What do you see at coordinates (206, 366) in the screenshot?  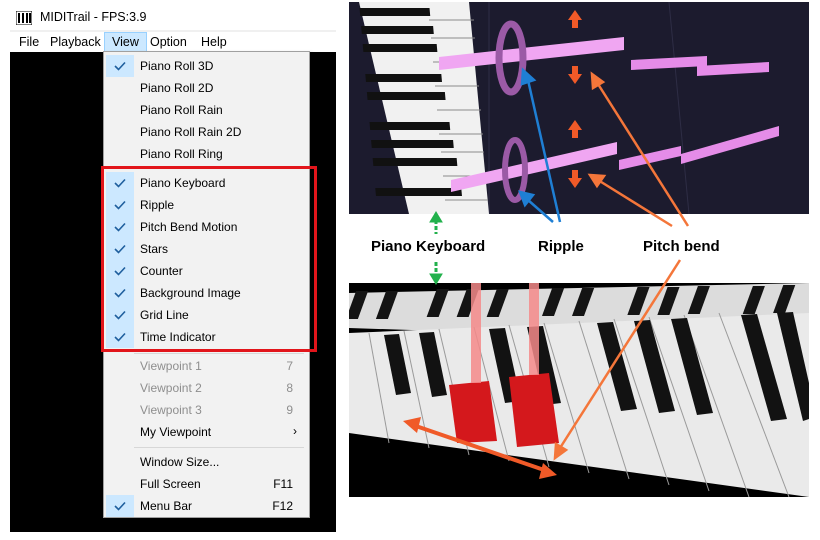 I see `menu-item-viewpoint-1: Viewpoint 1 7` at bounding box center [206, 366].